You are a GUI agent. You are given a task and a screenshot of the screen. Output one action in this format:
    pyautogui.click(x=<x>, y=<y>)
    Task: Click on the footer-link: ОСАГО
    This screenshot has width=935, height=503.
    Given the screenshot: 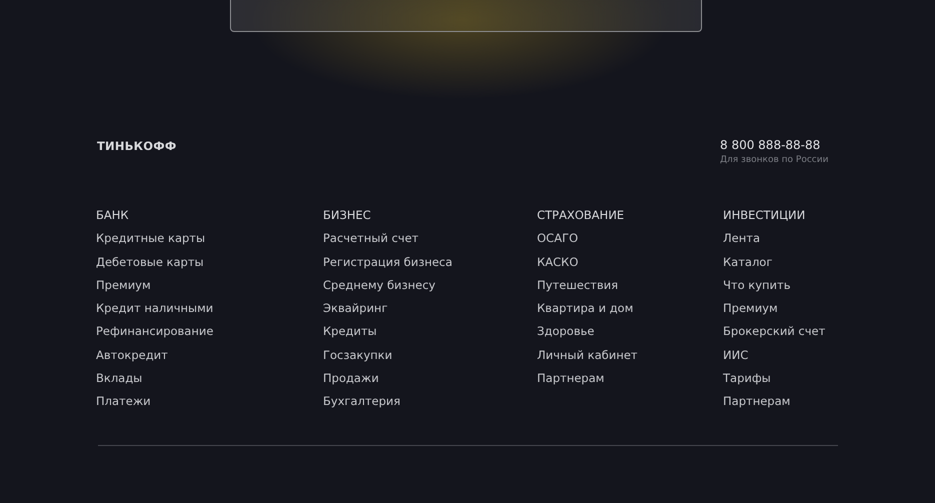 What is the action you would take?
    pyautogui.click(x=630, y=242)
    